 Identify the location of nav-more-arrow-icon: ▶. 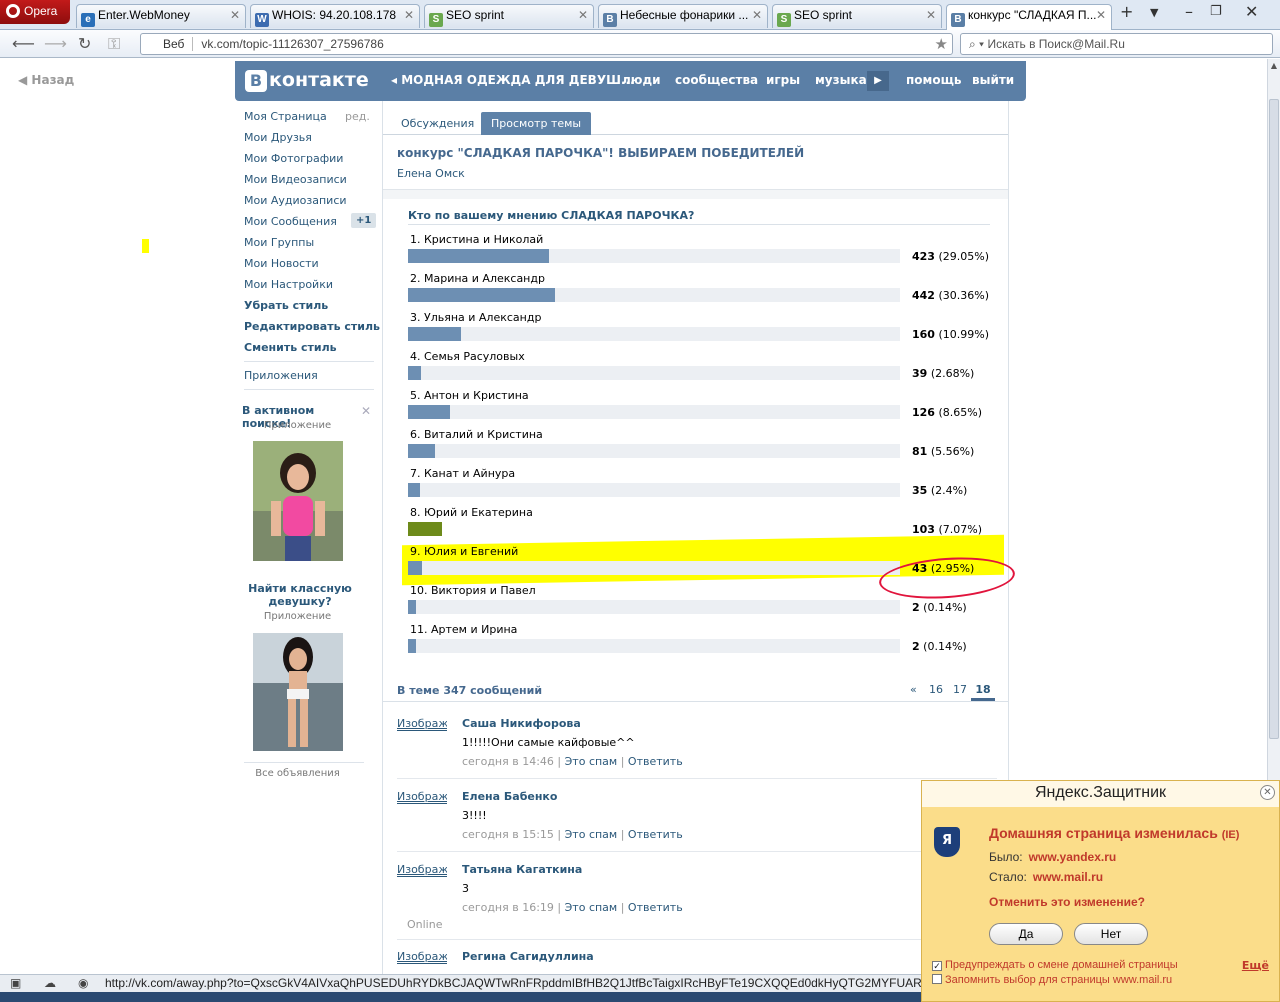
(878, 81).